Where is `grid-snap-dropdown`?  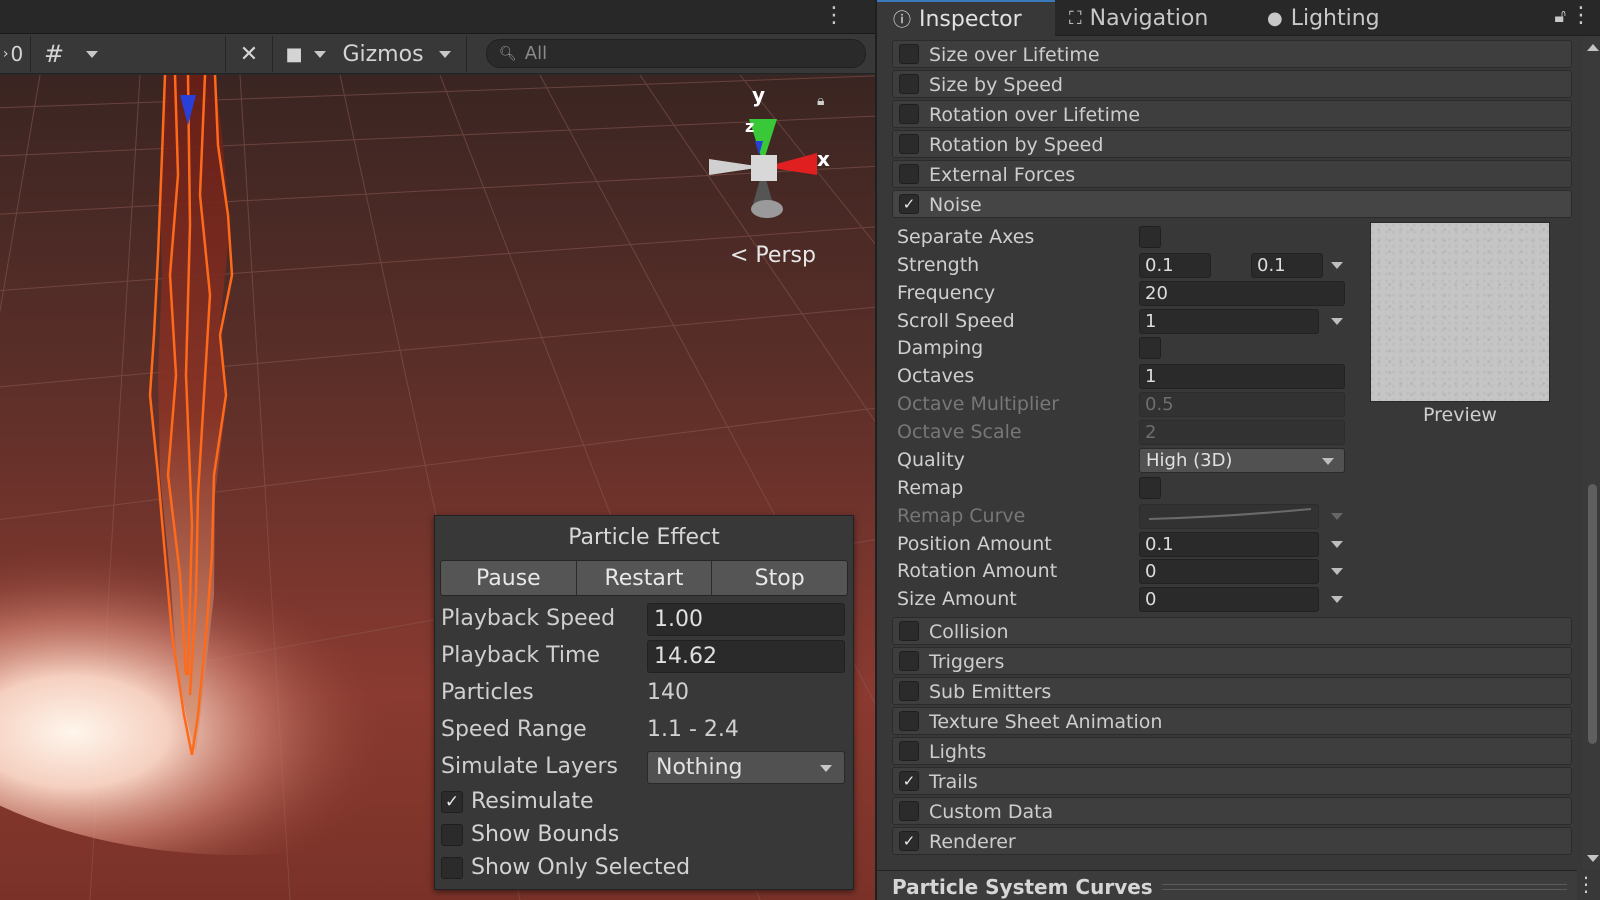 grid-snap-dropdown is located at coordinates (92, 54).